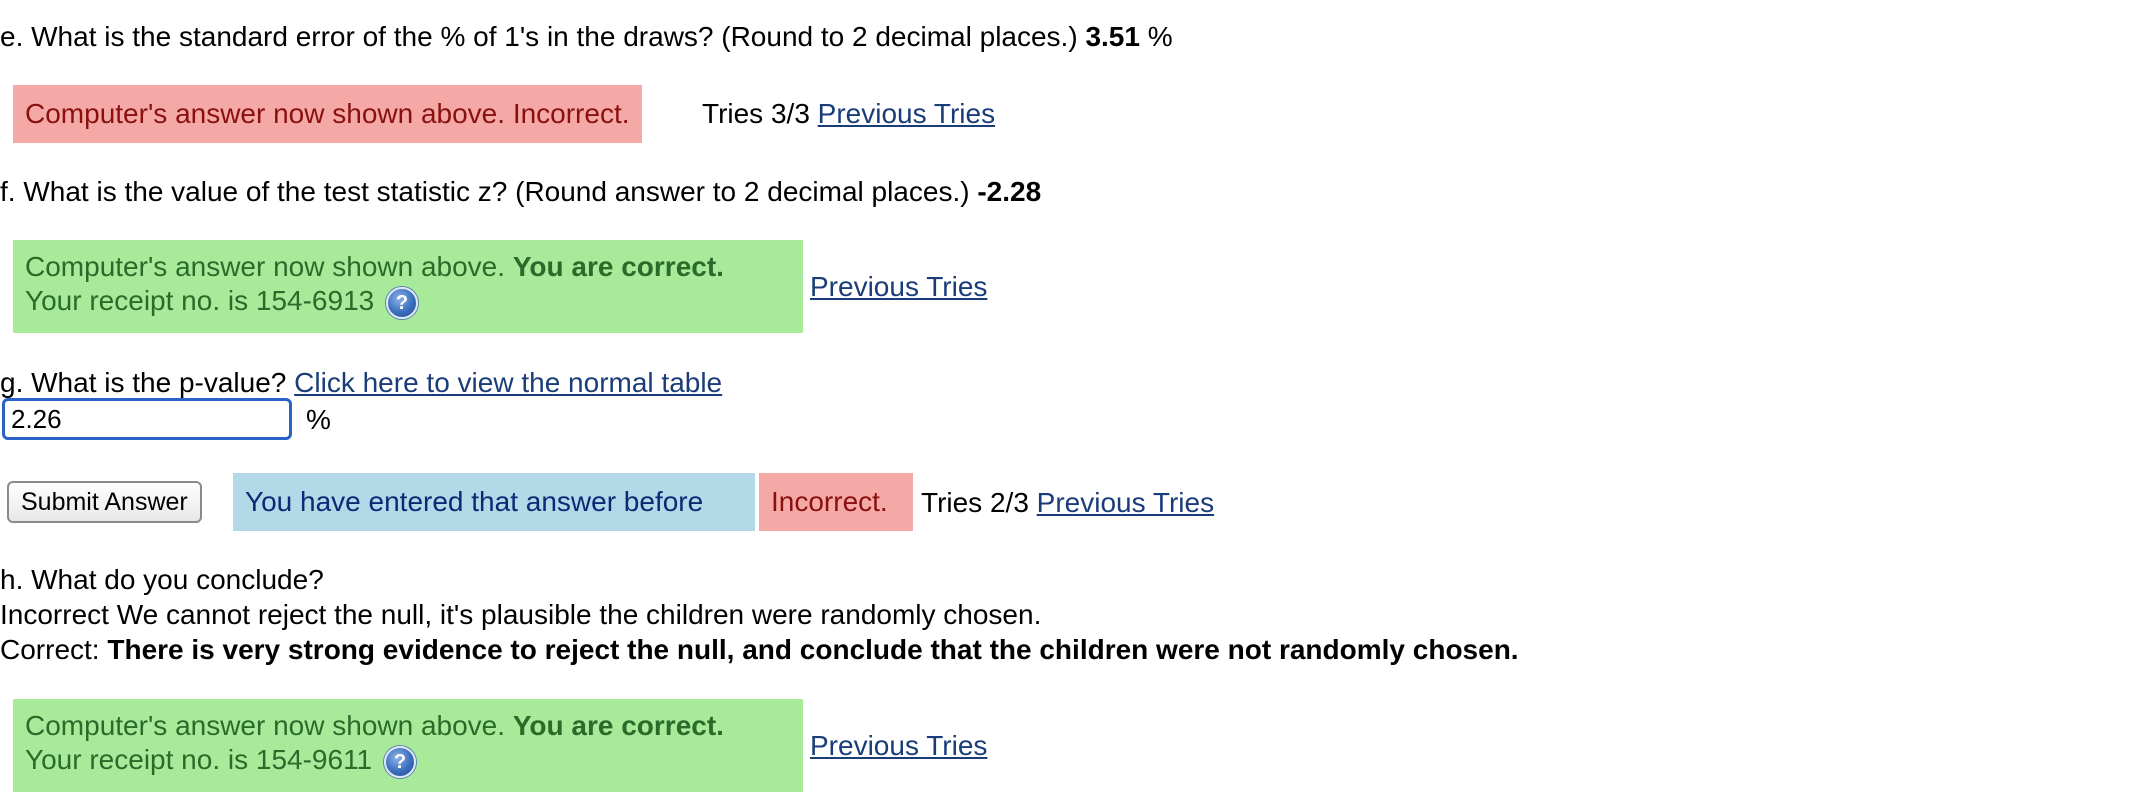 The image size is (2146, 796). What do you see at coordinates (1112, 36) in the screenshot?
I see `question-e-answer: 3.51` at bounding box center [1112, 36].